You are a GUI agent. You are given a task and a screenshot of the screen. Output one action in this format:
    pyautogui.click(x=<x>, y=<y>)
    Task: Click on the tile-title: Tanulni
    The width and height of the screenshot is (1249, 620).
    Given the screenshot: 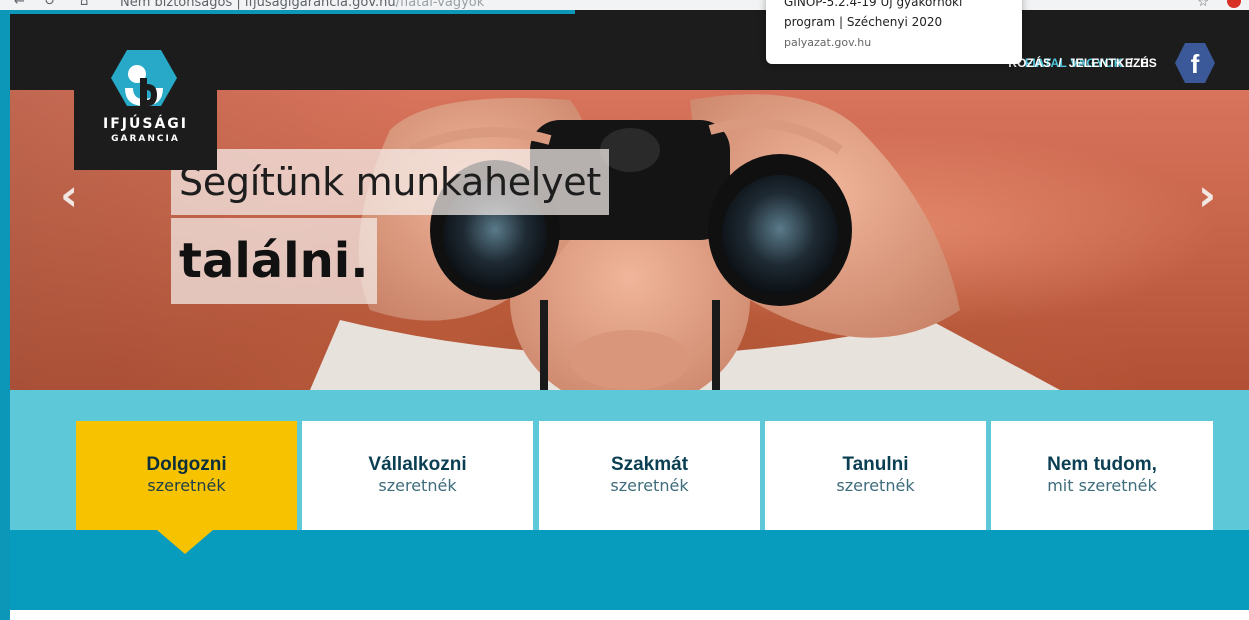 What is the action you would take?
    pyautogui.click(x=875, y=464)
    